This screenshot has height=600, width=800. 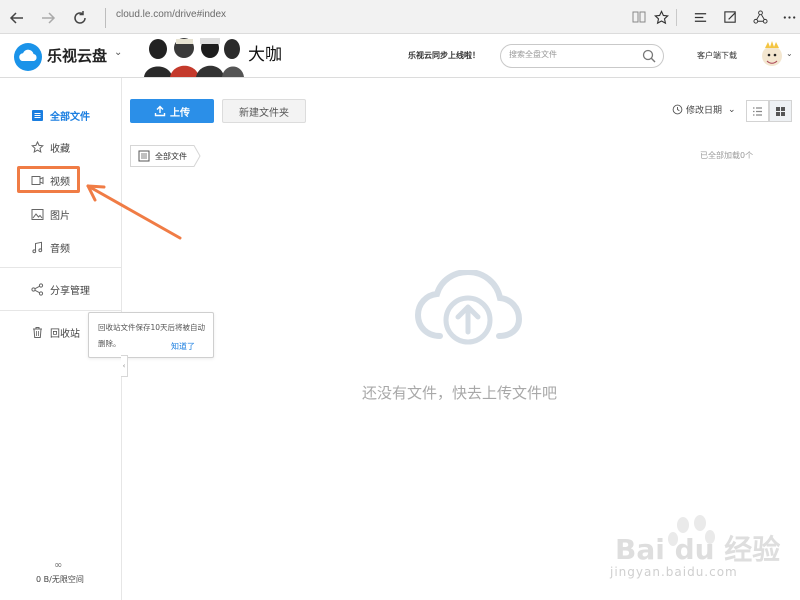 I want to click on baidu-watermark-text: Bai du 经验, so click(x=698, y=549).